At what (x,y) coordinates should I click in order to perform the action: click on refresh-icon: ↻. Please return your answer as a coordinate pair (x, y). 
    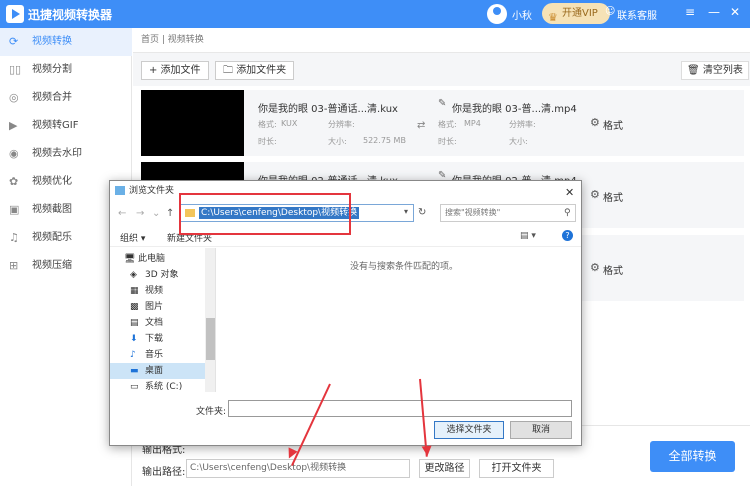
    Looking at the image, I should click on (422, 212).